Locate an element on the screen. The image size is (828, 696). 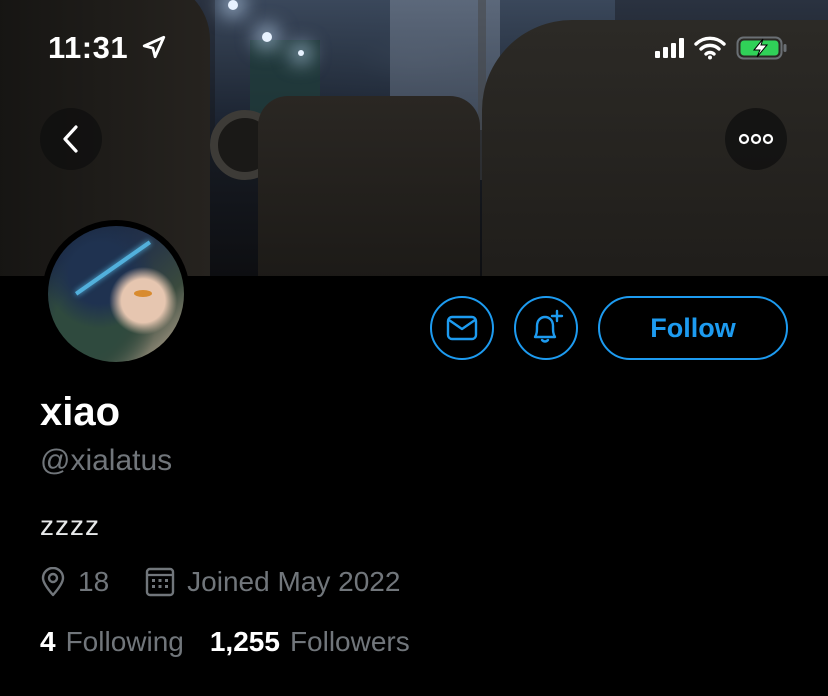
profile-meta: 18 Joined May 2022 is located at coordinates (238, 582).